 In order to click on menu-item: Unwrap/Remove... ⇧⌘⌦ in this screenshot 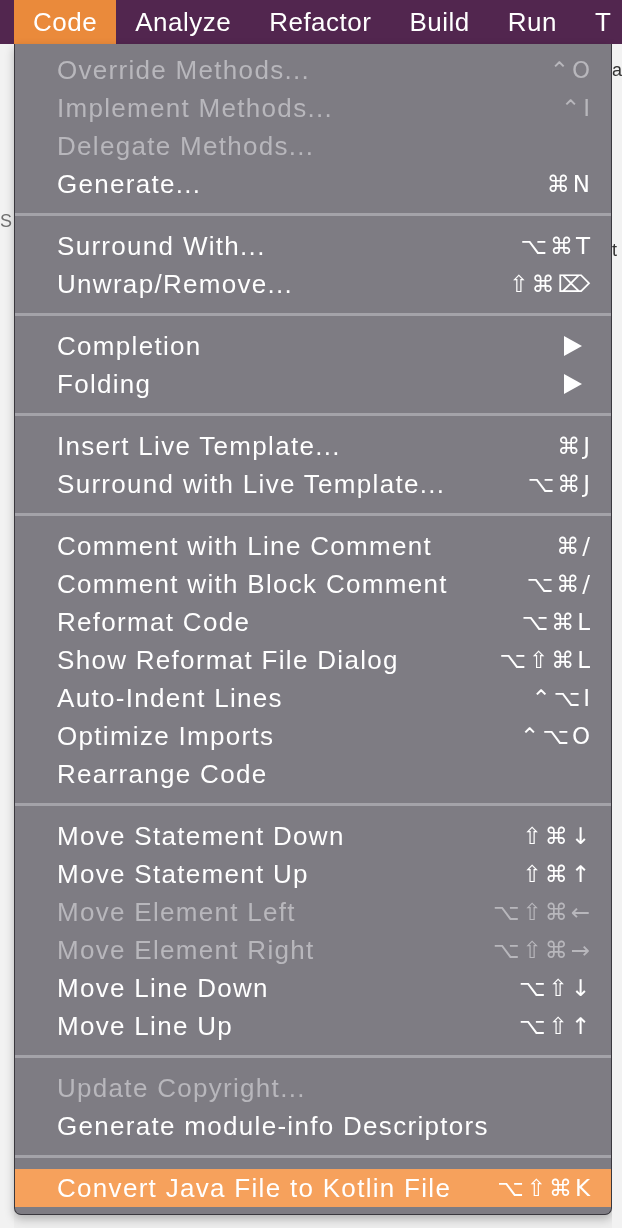, I will do `click(313, 284)`.